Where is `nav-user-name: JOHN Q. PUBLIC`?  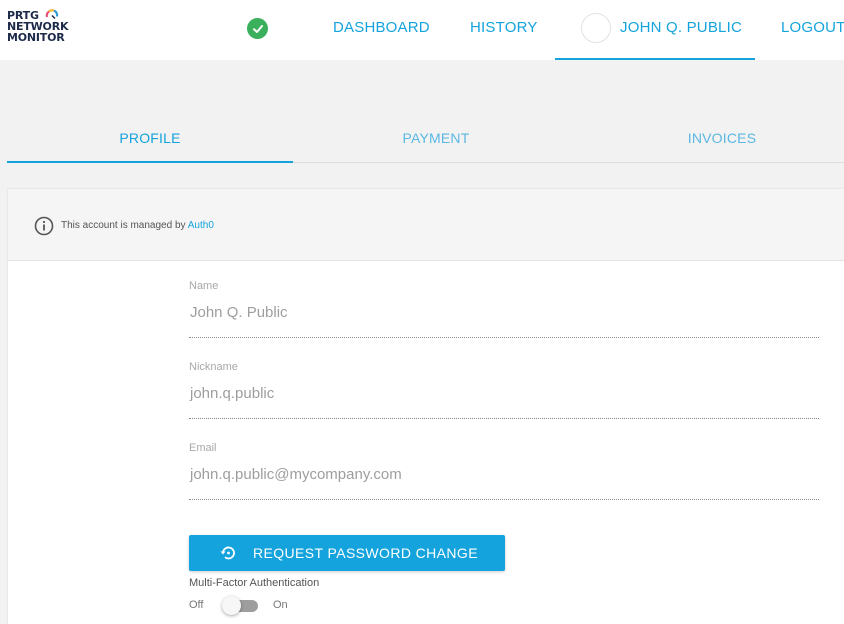 nav-user-name: JOHN Q. PUBLIC is located at coordinates (681, 27).